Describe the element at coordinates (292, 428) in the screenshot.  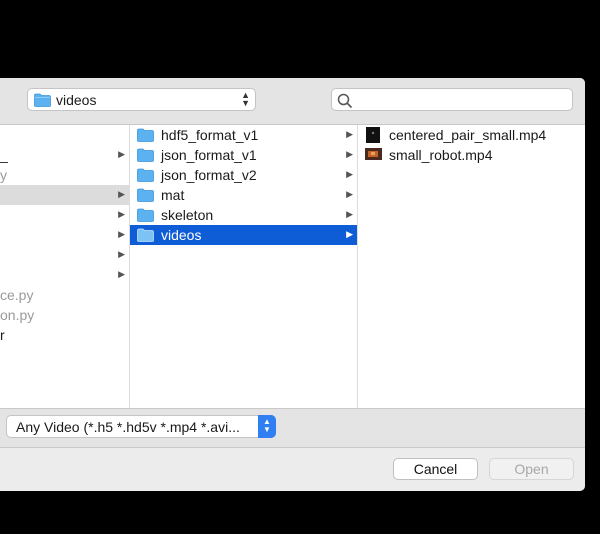
I see `file-type-bar: Any Video (*.h5 *.hd5v *.mp4 *.avi... ▲ ▼` at that location.